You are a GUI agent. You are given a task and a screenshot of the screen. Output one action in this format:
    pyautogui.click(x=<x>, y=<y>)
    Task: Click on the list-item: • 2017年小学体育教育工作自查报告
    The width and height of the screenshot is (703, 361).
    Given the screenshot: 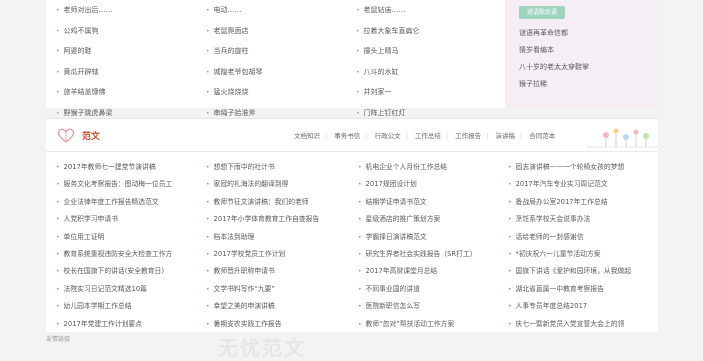 What is the action you would take?
    pyautogui.click(x=262, y=219)
    